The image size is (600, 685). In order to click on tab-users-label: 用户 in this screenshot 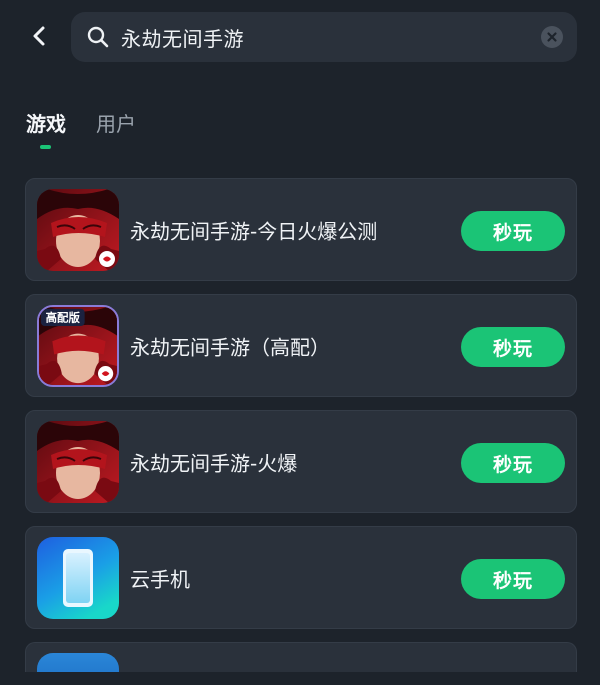, I will do `click(116, 124)`.